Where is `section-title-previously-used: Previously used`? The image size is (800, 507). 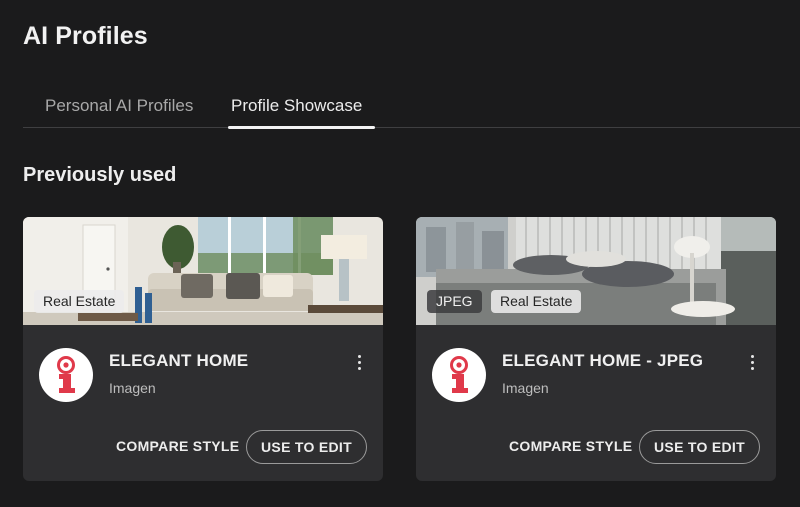
section-title-previously-used: Previously used is located at coordinates (100, 175).